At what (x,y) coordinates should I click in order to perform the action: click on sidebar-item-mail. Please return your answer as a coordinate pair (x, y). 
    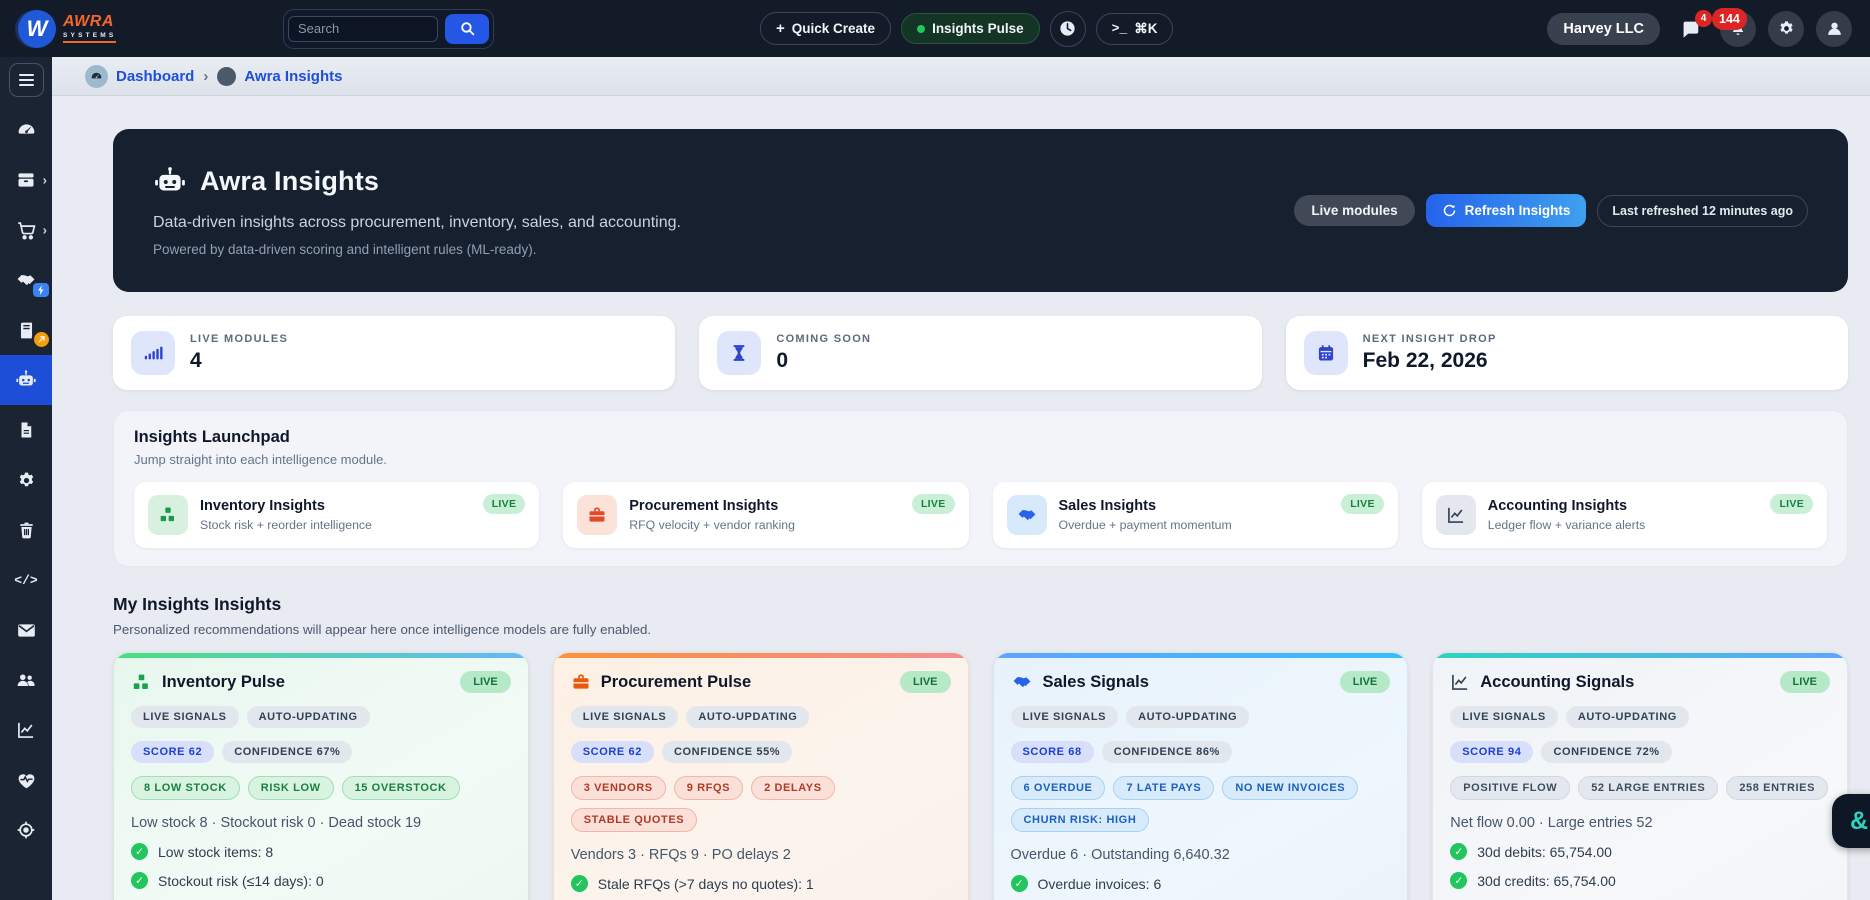
    Looking at the image, I should click on (26, 630).